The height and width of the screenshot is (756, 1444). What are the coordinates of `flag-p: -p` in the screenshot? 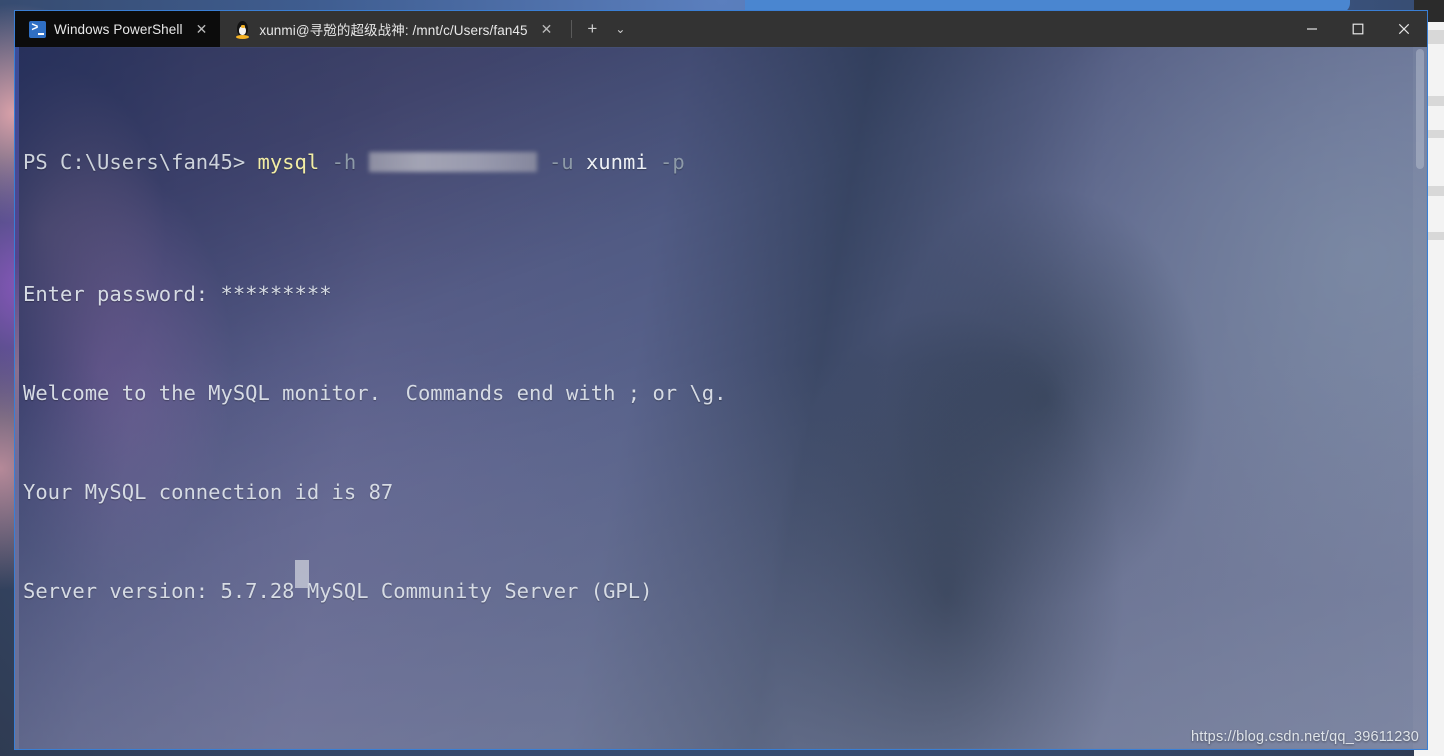 It's located at (672, 162).